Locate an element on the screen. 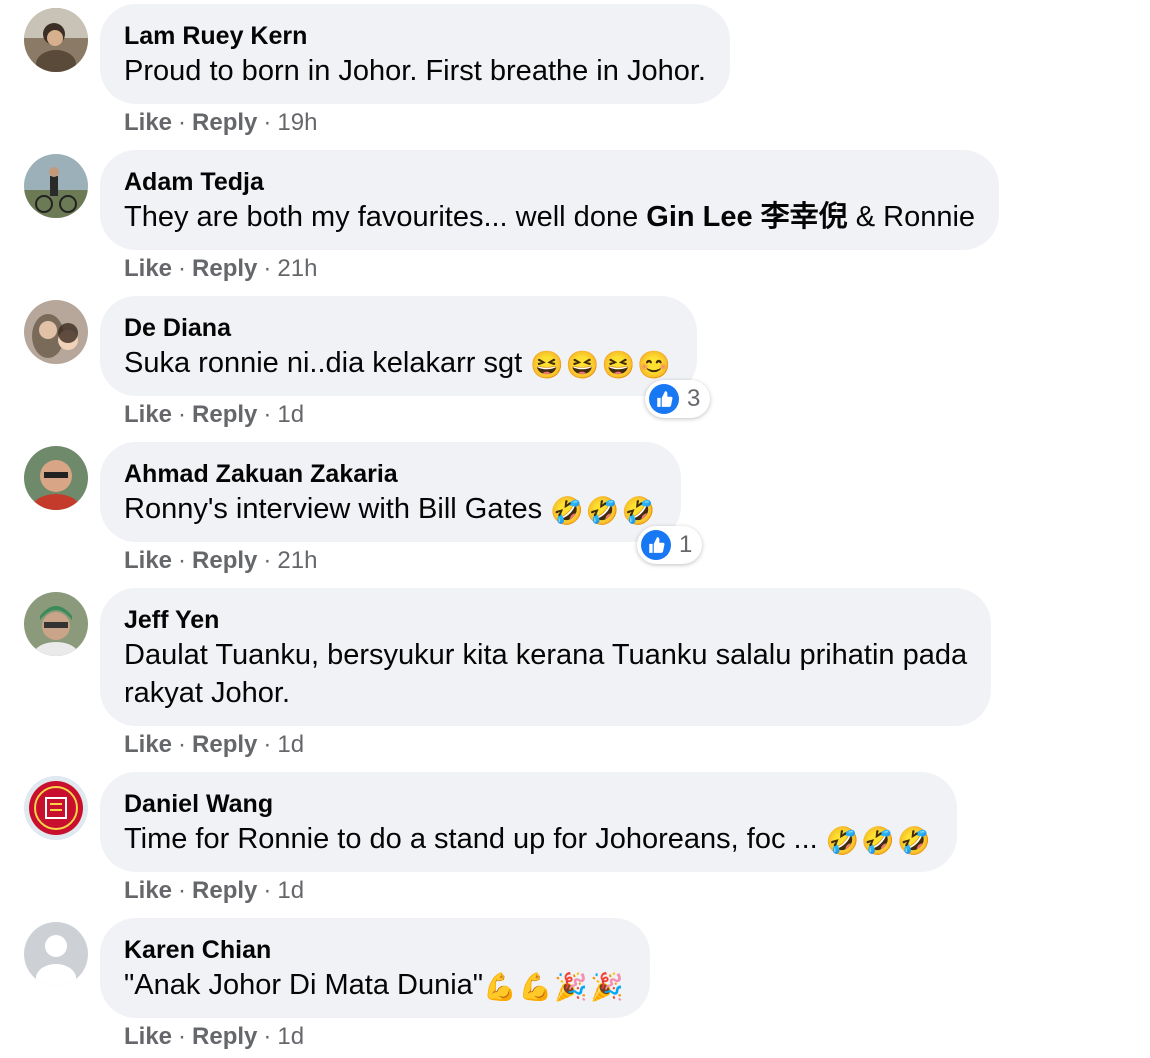 This screenshot has width=1150, height=1058. reaction-badge: 3 is located at coordinates (678, 399).